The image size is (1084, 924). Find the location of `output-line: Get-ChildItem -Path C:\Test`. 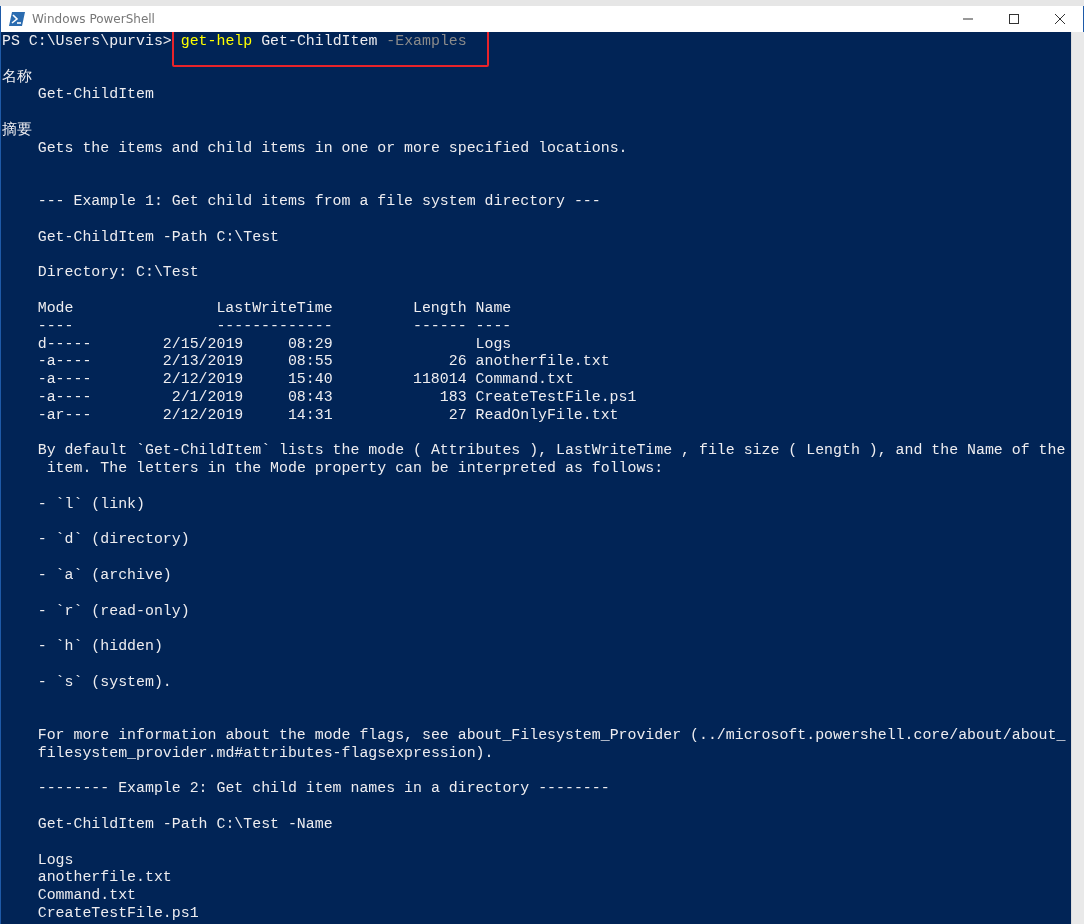

output-line: Get-ChildItem -Path C:\Test is located at coordinates (157, 237).